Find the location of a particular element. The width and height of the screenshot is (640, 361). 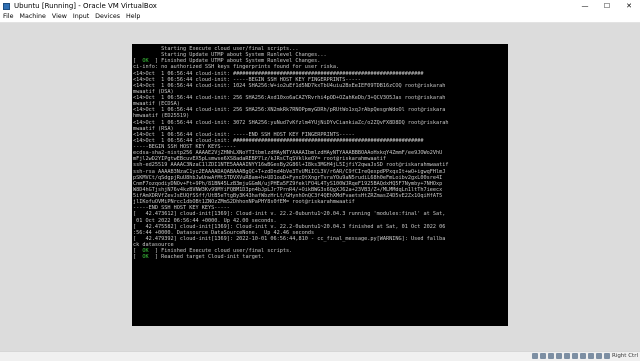

menu-help: Help is located at coordinates (133, 17).